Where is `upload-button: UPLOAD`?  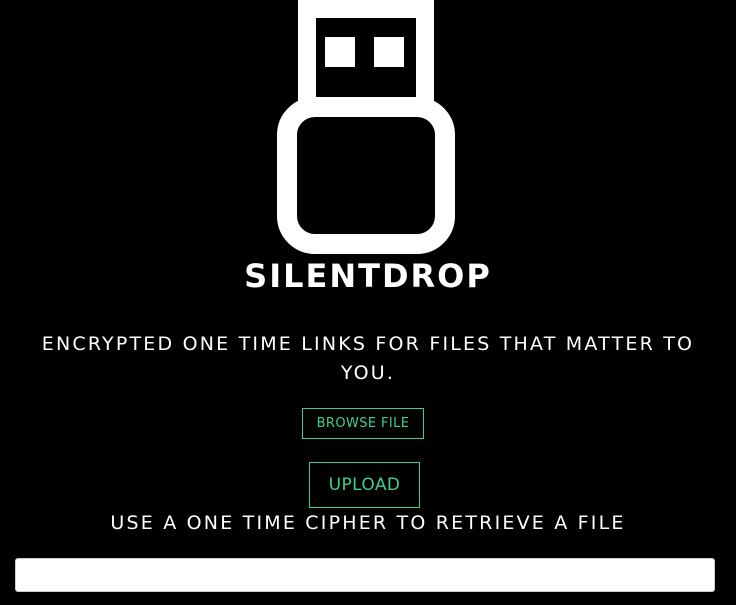 upload-button: UPLOAD is located at coordinates (364, 485).